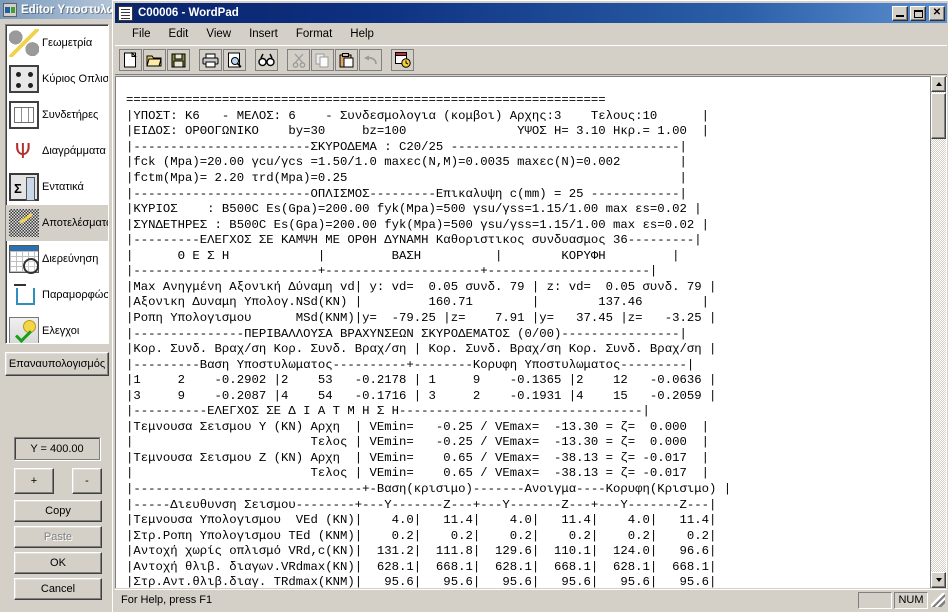 The height and width of the screenshot is (612, 948). Describe the element at coordinates (263, 34) in the screenshot. I see `menu-insert: Insert` at that location.